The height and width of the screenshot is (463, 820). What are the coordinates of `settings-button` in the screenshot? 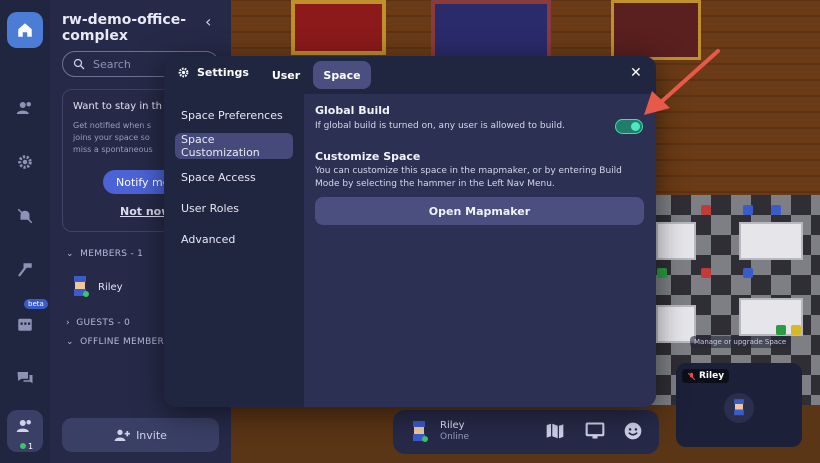 It's located at (25, 162).